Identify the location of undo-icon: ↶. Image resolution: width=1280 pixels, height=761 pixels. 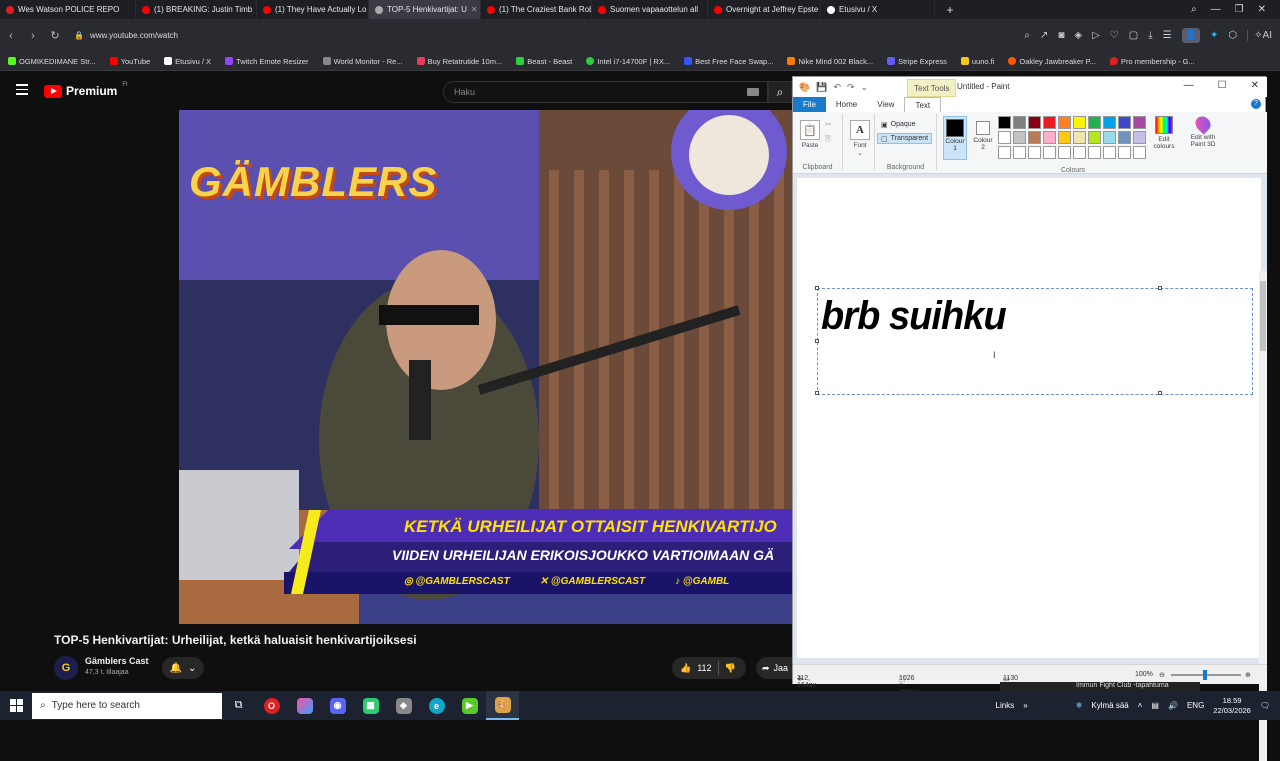
(837, 87).